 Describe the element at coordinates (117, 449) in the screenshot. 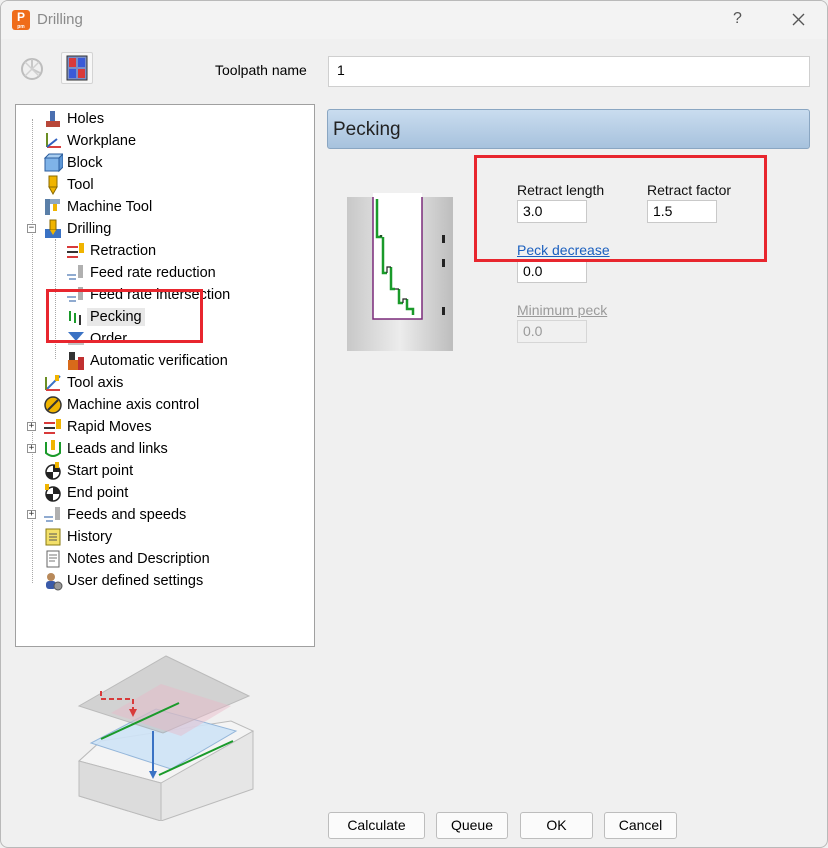

I see `tree-item-label: Leads and links` at that location.